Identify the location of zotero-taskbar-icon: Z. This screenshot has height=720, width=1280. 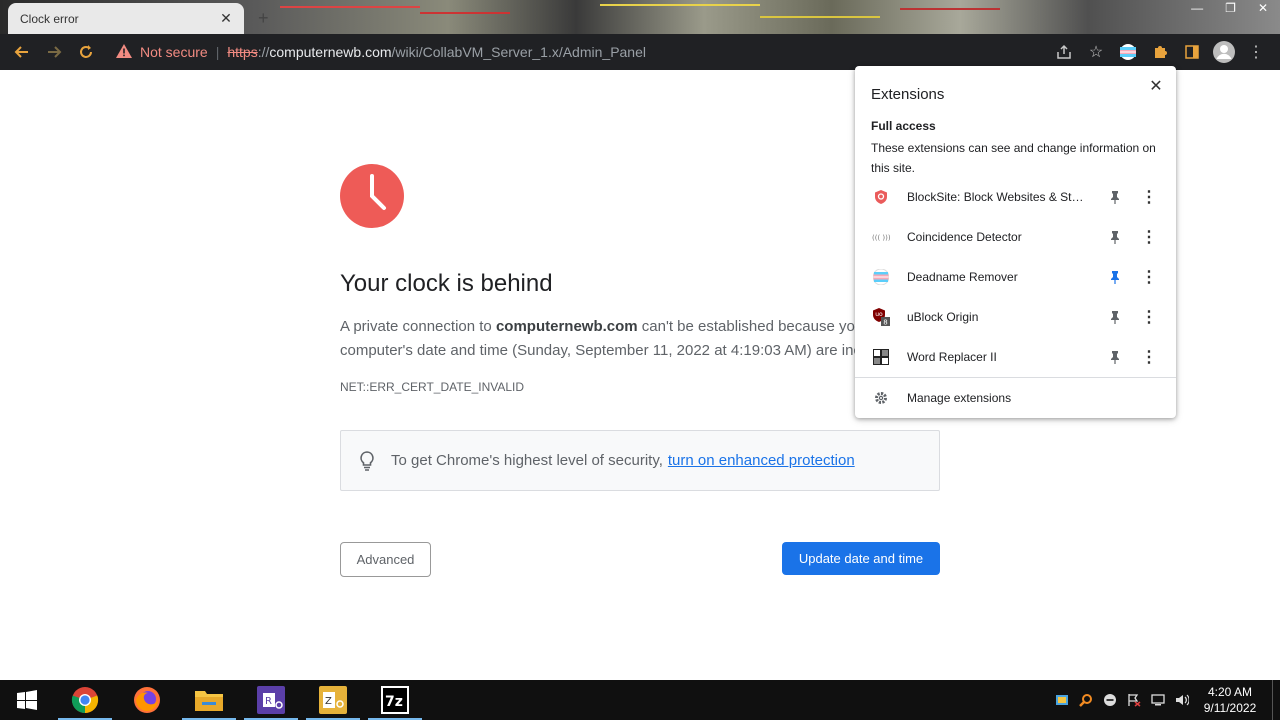
(333, 700).